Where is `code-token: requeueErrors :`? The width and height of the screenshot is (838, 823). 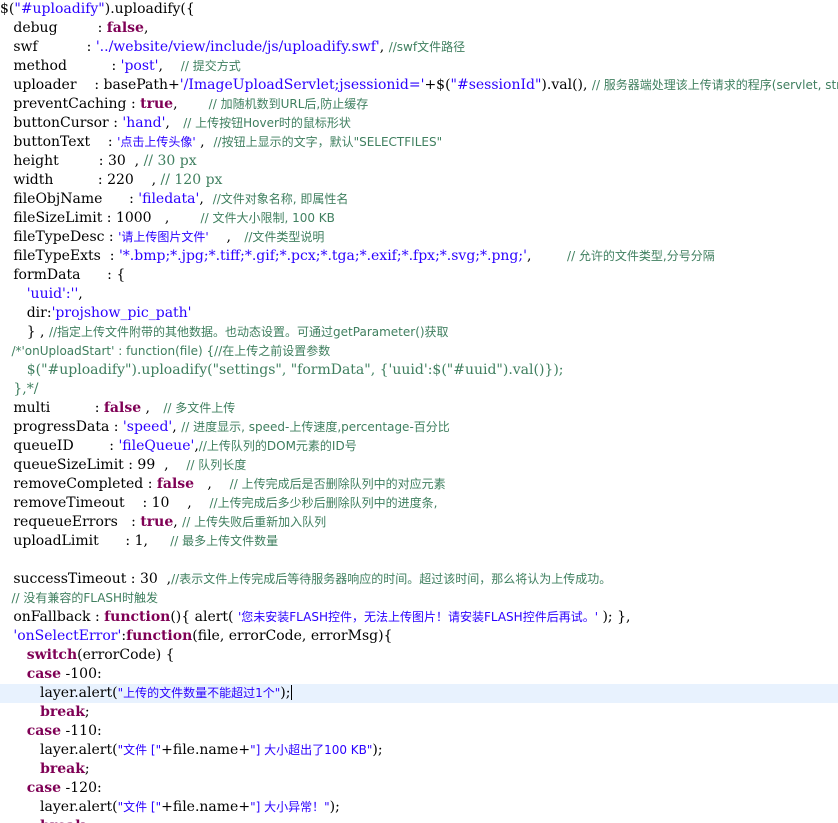
code-token: requeueErrors : is located at coordinates (70, 522).